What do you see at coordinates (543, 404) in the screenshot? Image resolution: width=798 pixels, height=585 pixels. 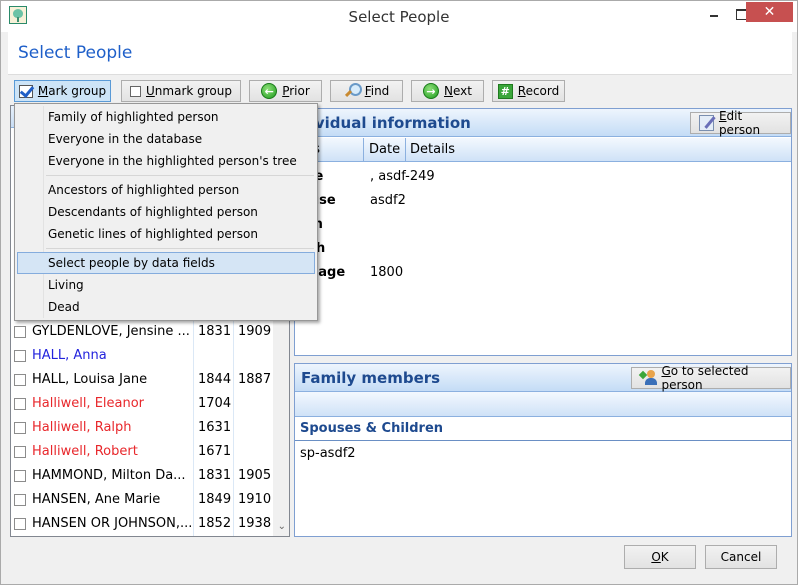 I see `family-members-subheader` at bounding box center [543, 404].